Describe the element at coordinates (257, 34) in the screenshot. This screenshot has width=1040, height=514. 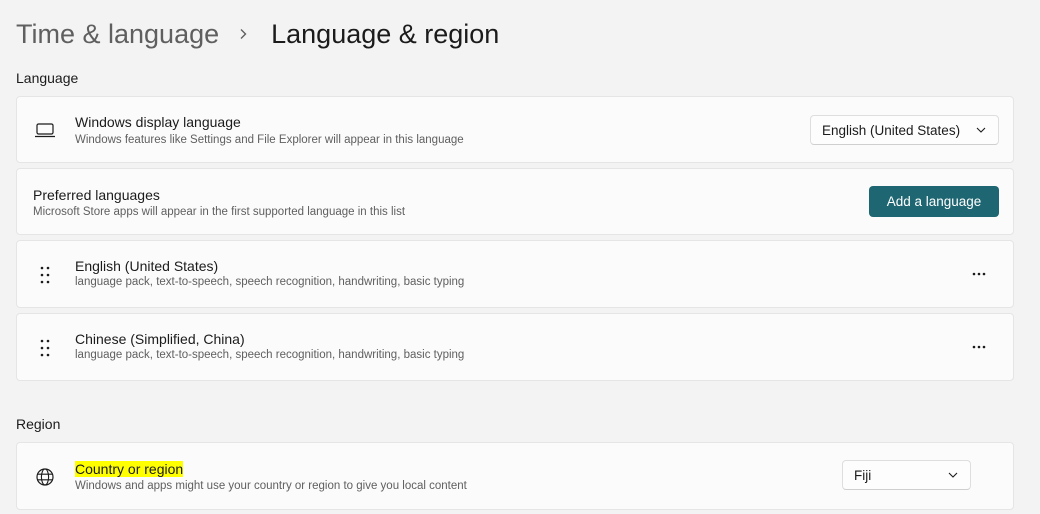
I see `breadcrumb: Time & language Language & region` at that location.